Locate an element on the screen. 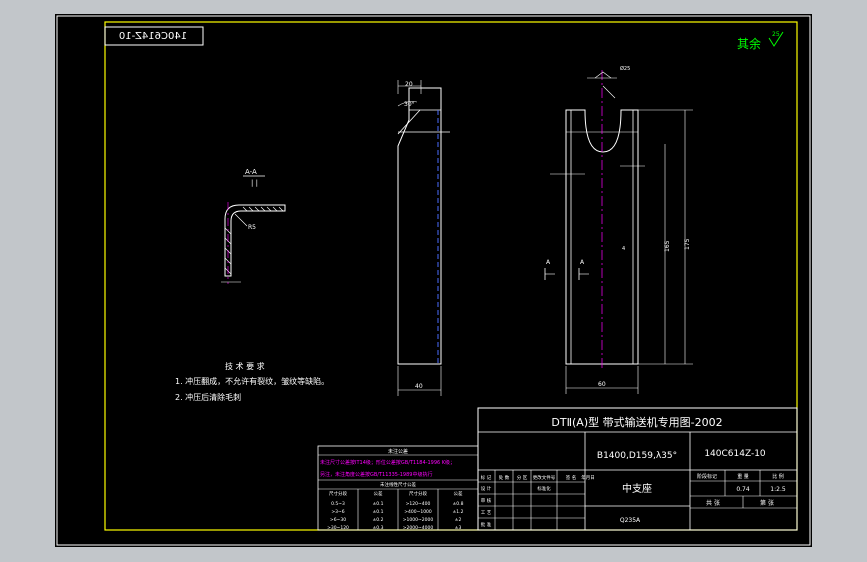 This screenshot has width=867, height=562. tolerance-cell: 0.5~3 is located at coordinates (338, 504).